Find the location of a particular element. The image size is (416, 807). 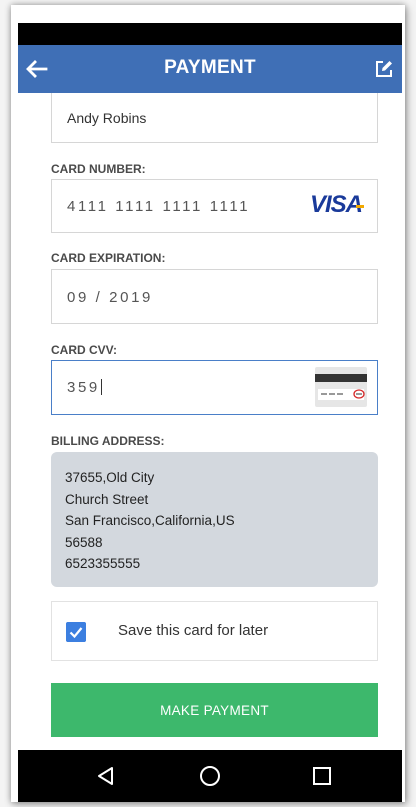

page-title: PAYMENT is located at coordinates (210, 67).